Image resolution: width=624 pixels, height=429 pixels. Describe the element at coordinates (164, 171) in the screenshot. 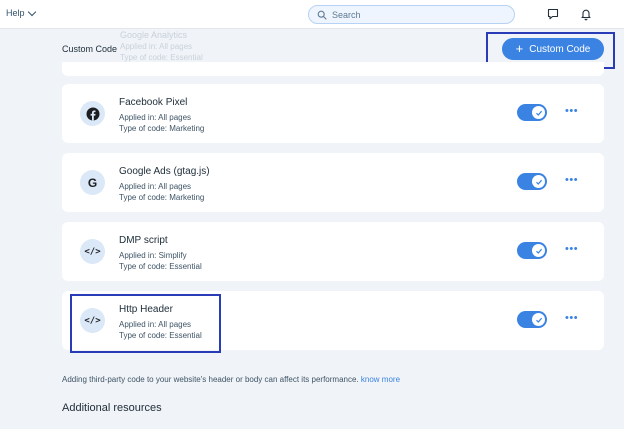

I see `snippet-name: Google Ads (gtag.js)` at that location.